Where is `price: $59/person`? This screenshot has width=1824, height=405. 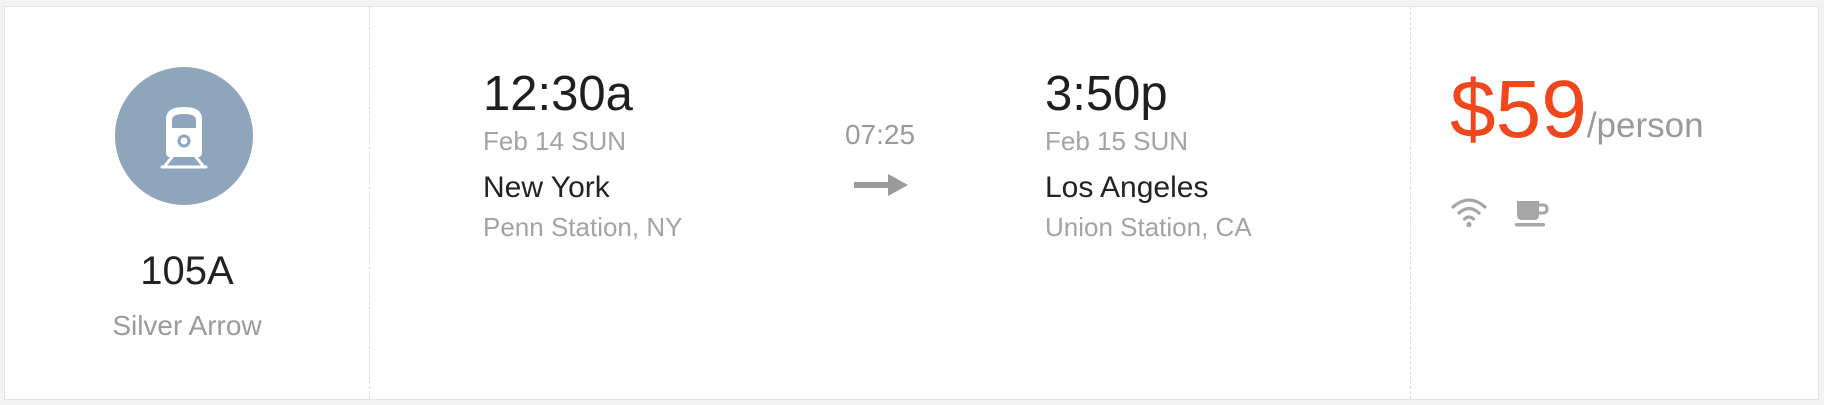
price: $59/person is located at coordinates (1577, 110).